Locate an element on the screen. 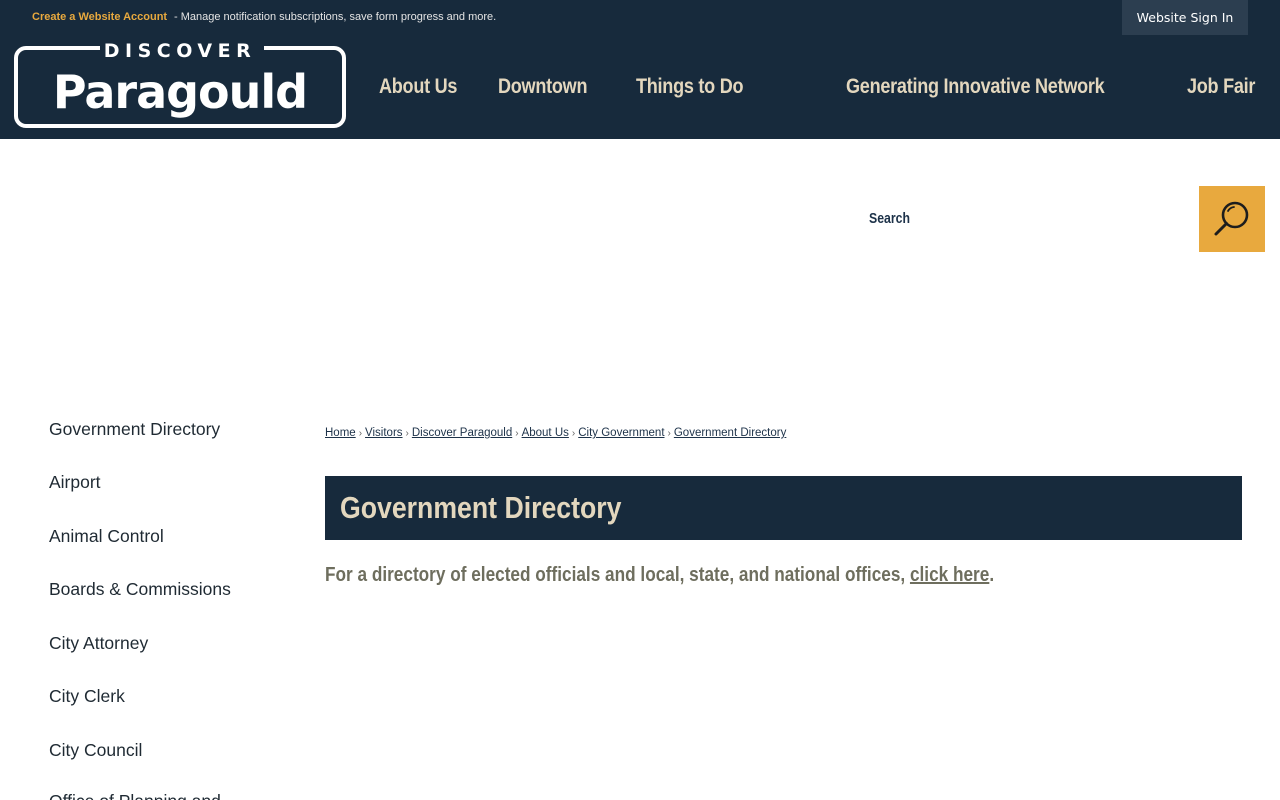 Image resolution: width=1280 pixels, height=800 pixels. sidebar-item-boards-commissions: Boards & Commissions is located at coordinates (140, 589).